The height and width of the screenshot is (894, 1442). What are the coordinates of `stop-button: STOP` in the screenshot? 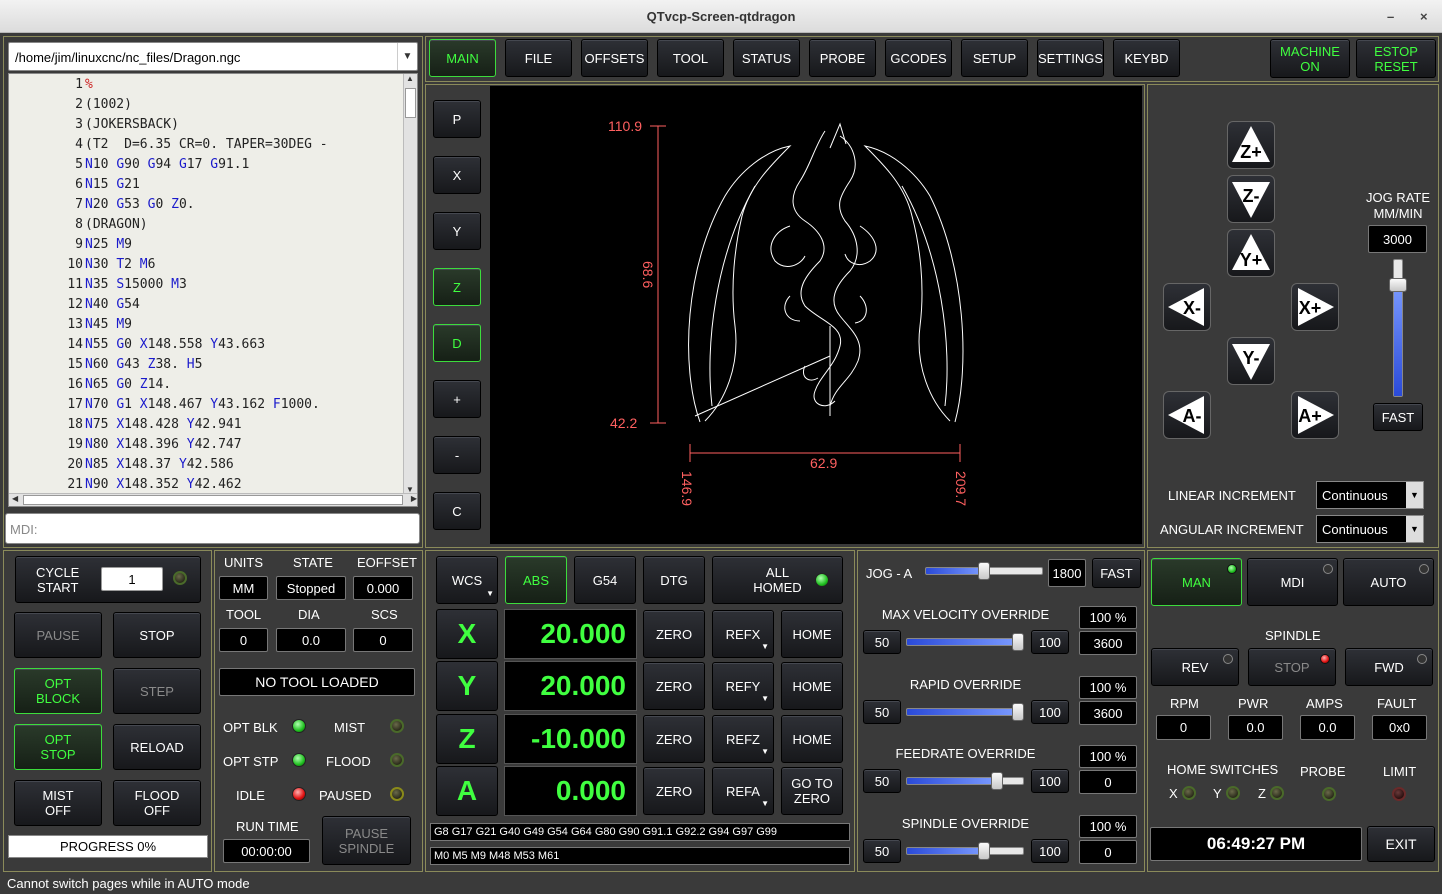 It's located at (157, 635).